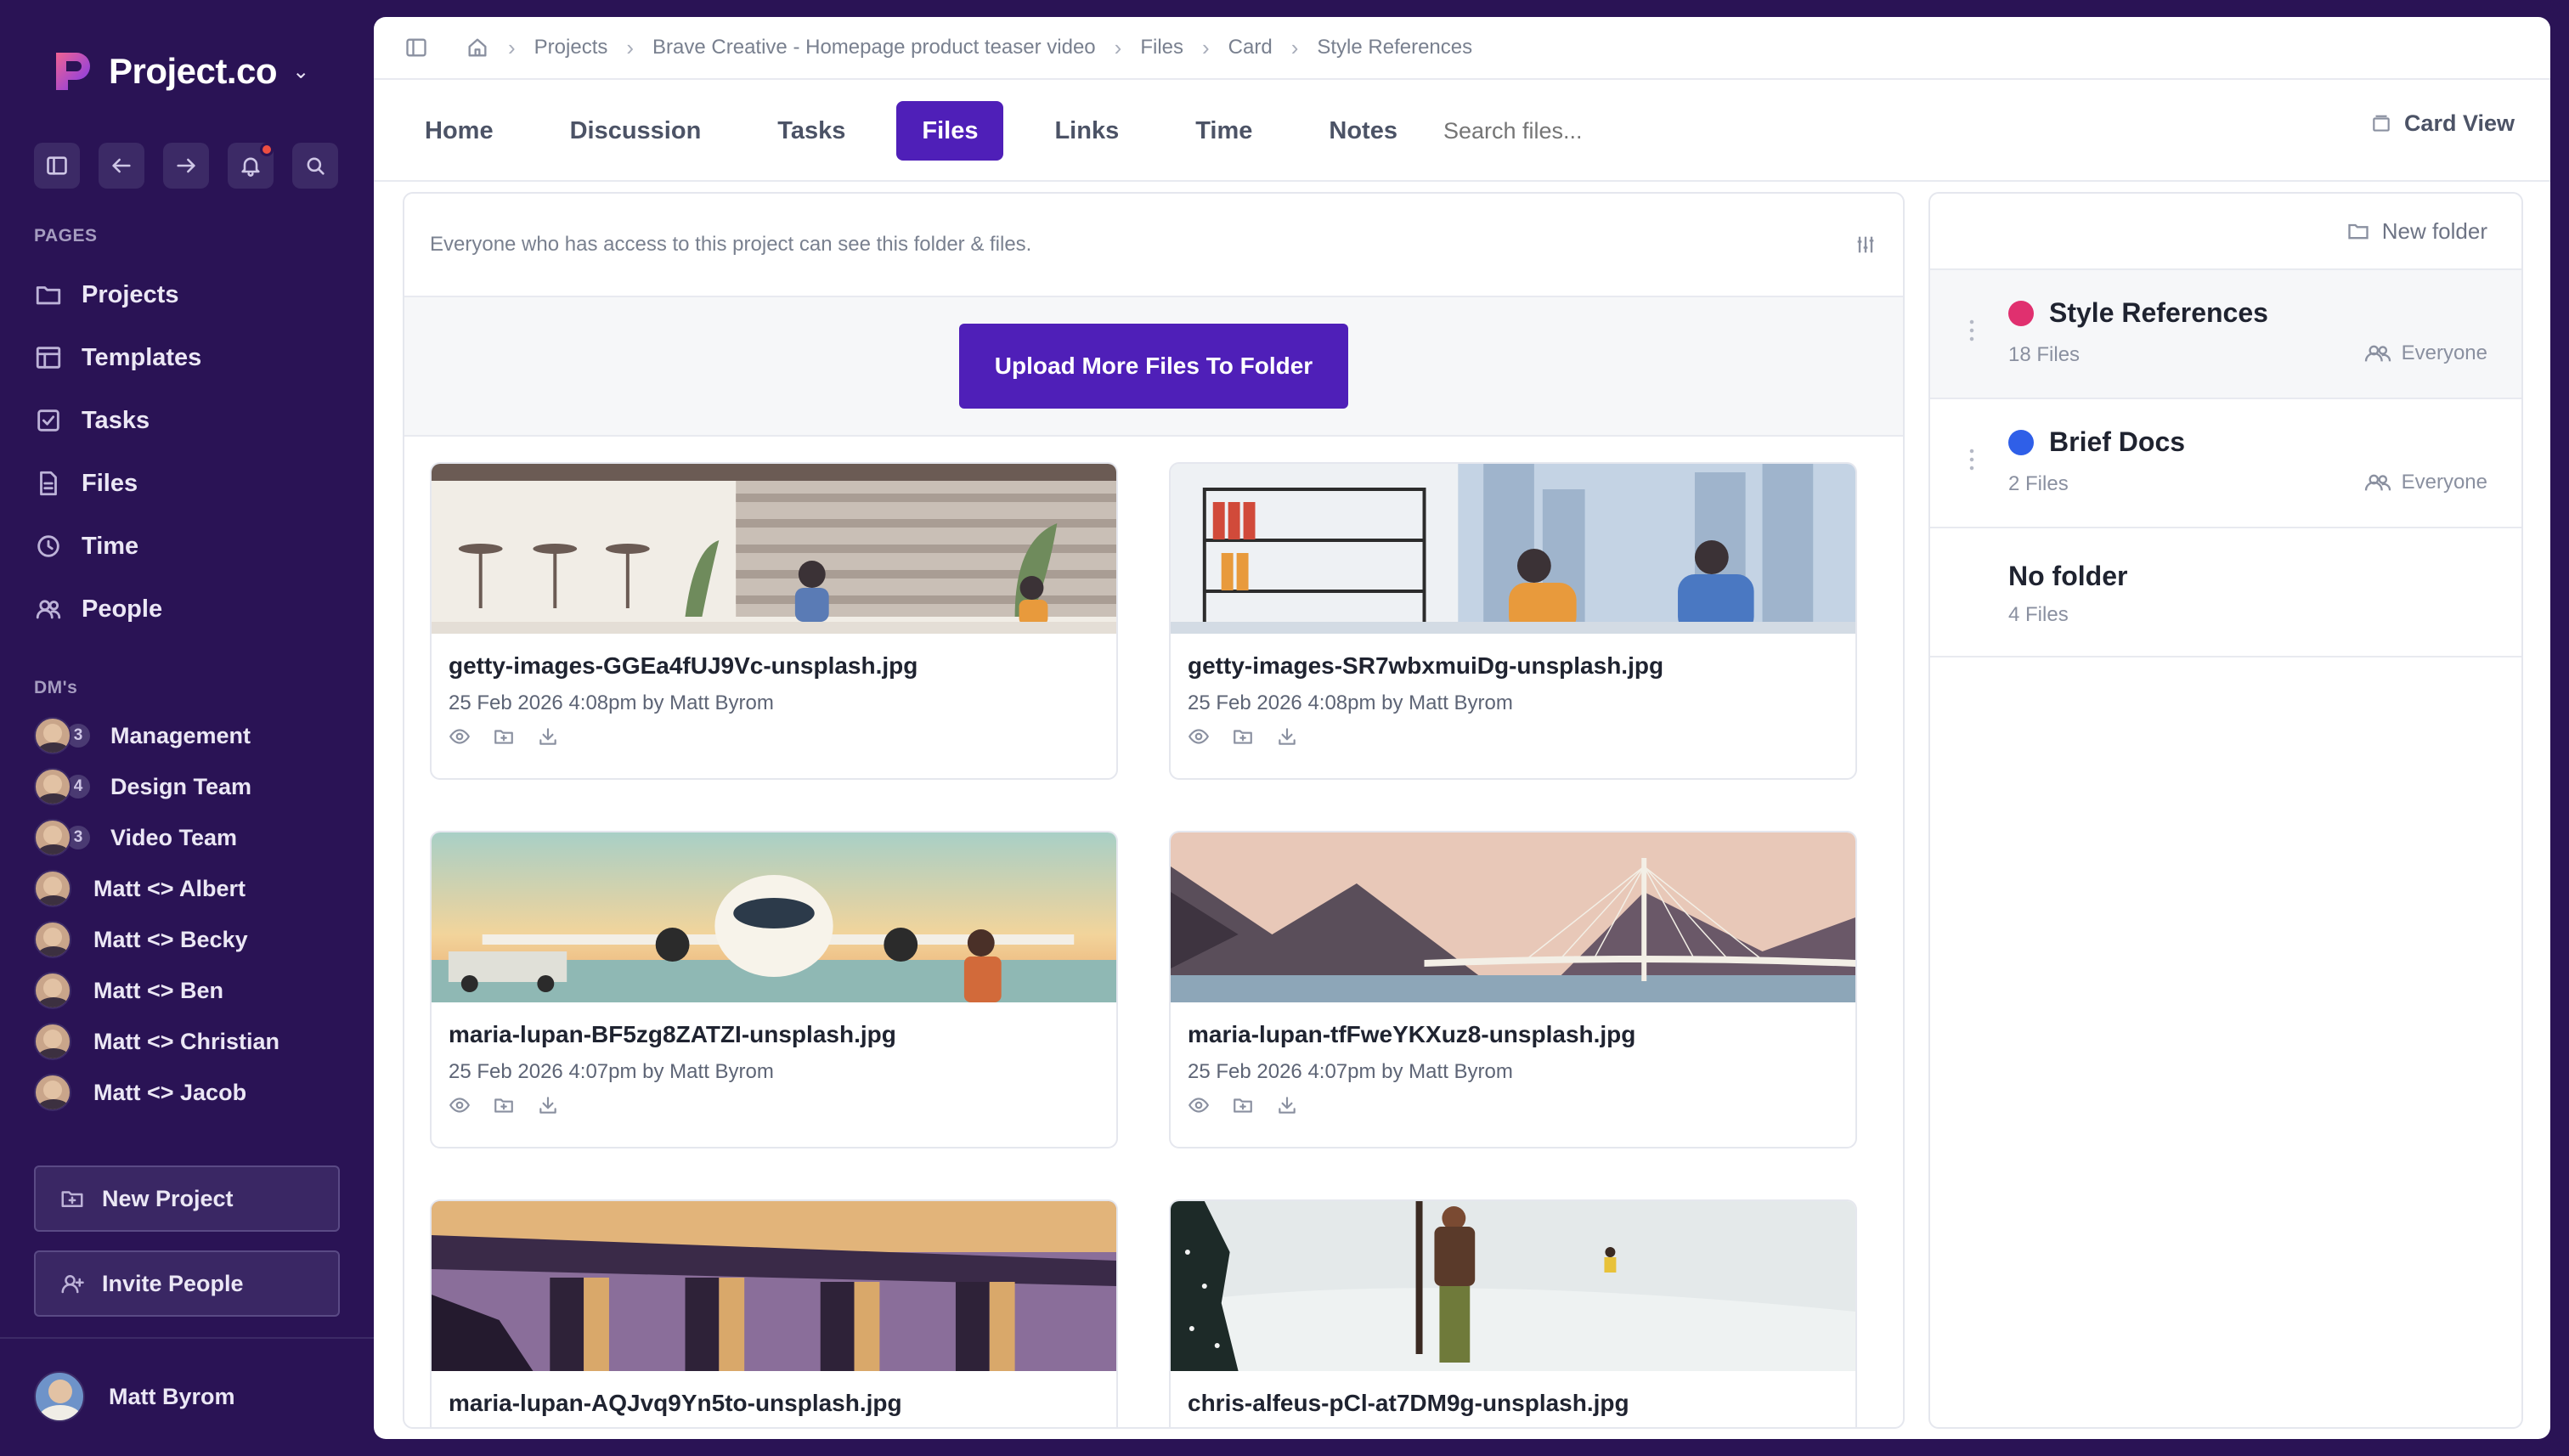 Image resolution: width=2569 pixels, height=1456 pixels. What do you see at coordinates (2226, 464) in the screenshot?
I see `folder-row-brief-docs: Brief Docs 2 Files Everyone` at bounding box center [2226, 464].